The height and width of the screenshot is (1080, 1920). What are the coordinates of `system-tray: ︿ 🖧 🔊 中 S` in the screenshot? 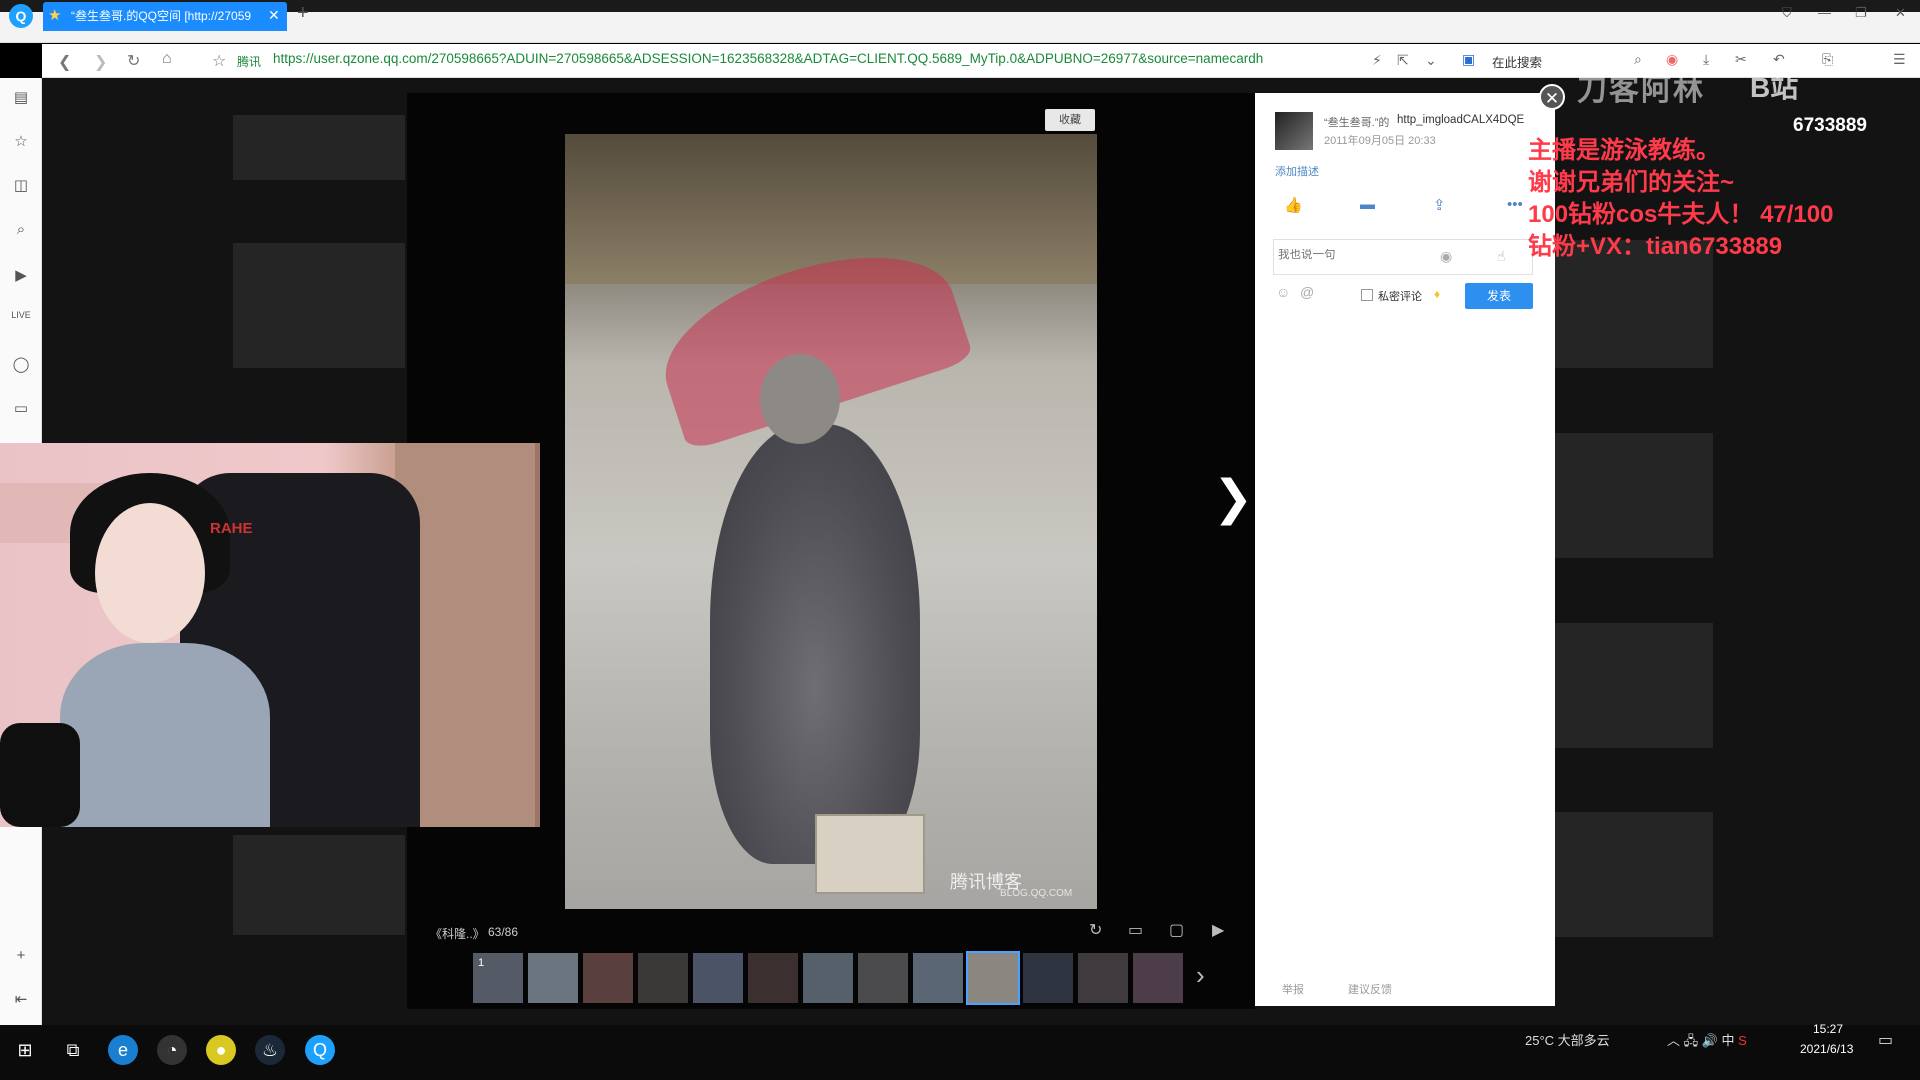 It's located at (1707, 1042).